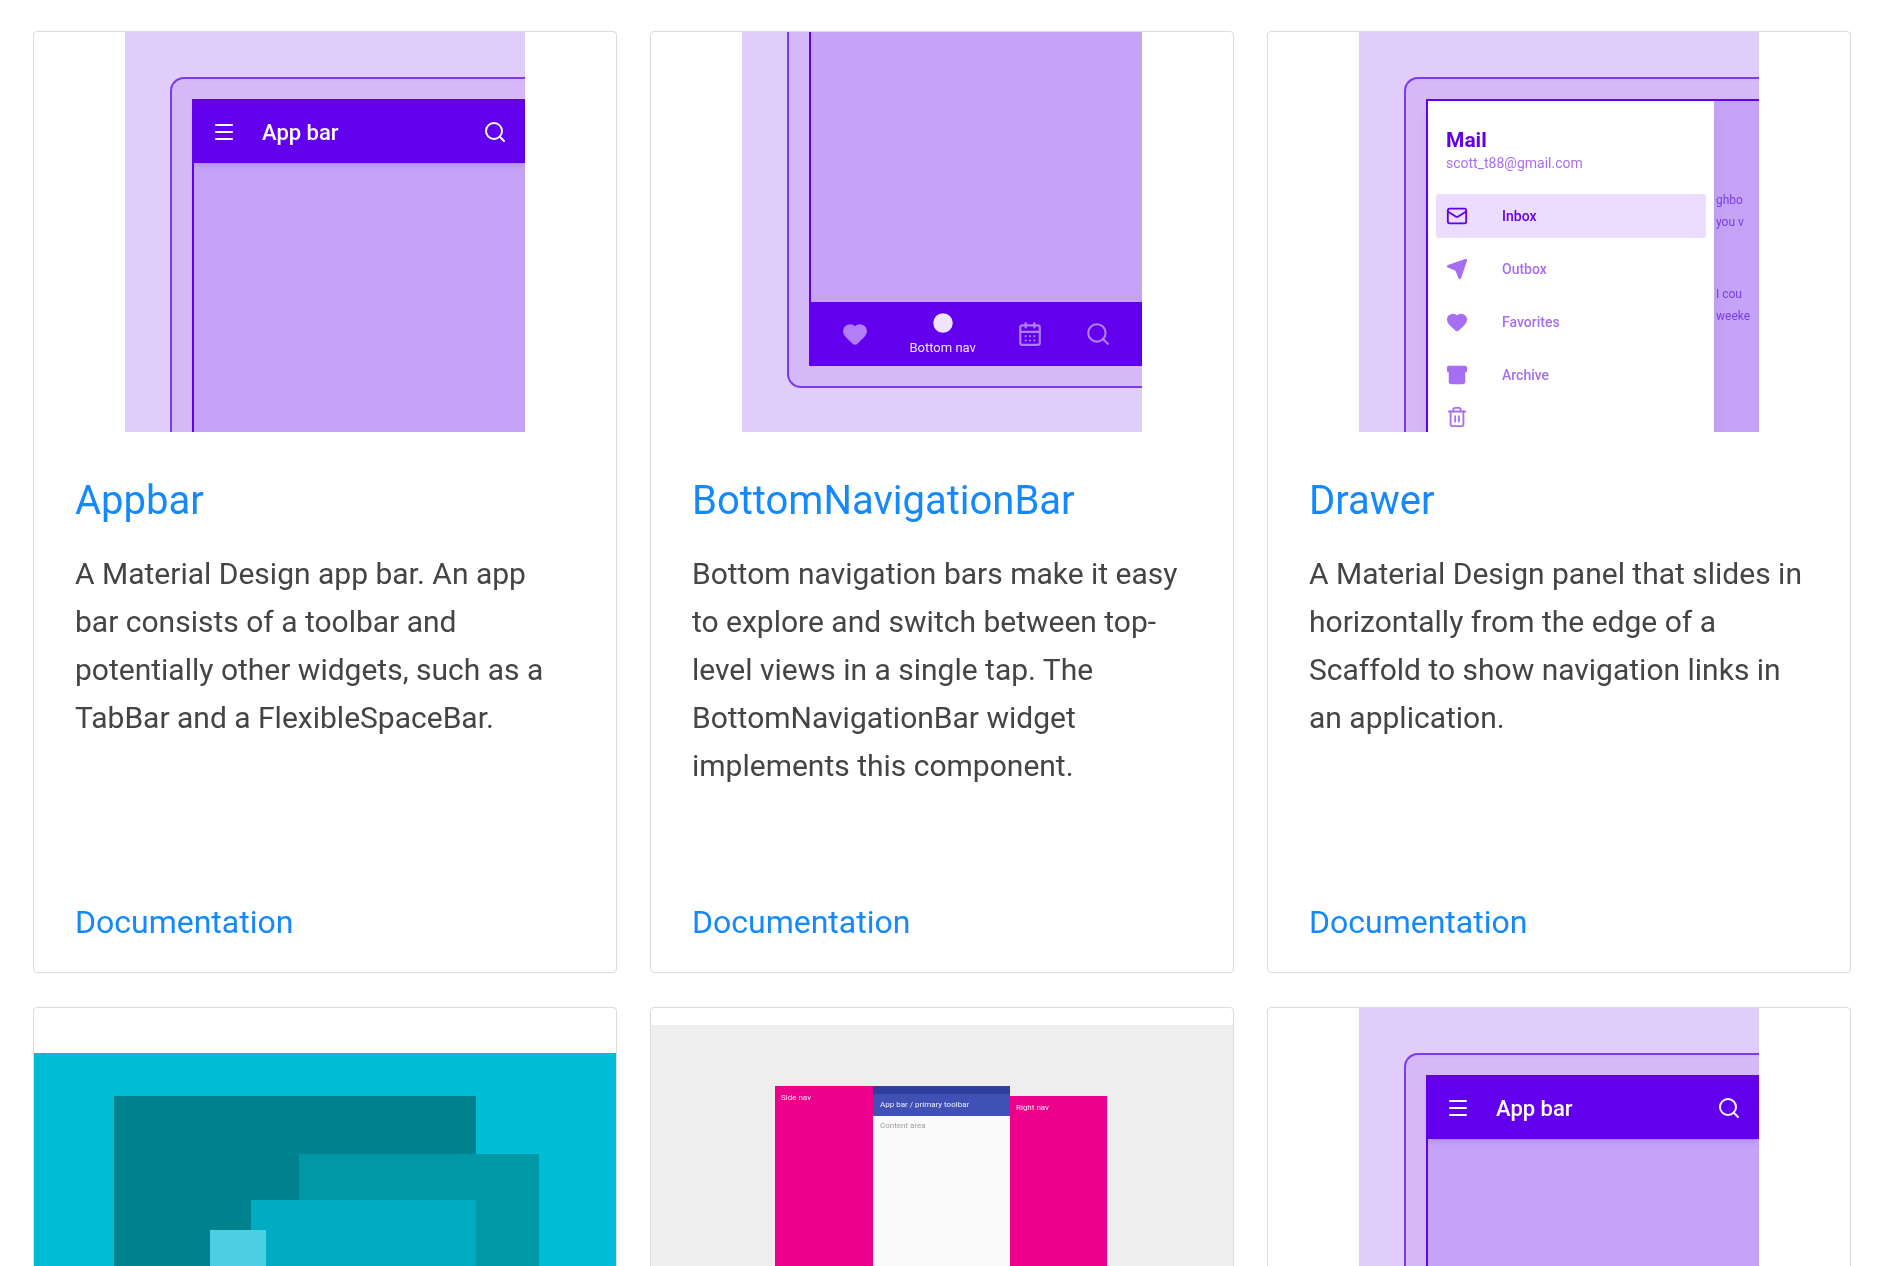 Image resolution: width=1884 pixels, height=1266 pixels. Describe the element at coordinates (1555, 646) in the screenshot. I see `card-description: A Material Design panel that slides in horizontally from the edge of a Scaffold to show navigation links in an application.` at that location.